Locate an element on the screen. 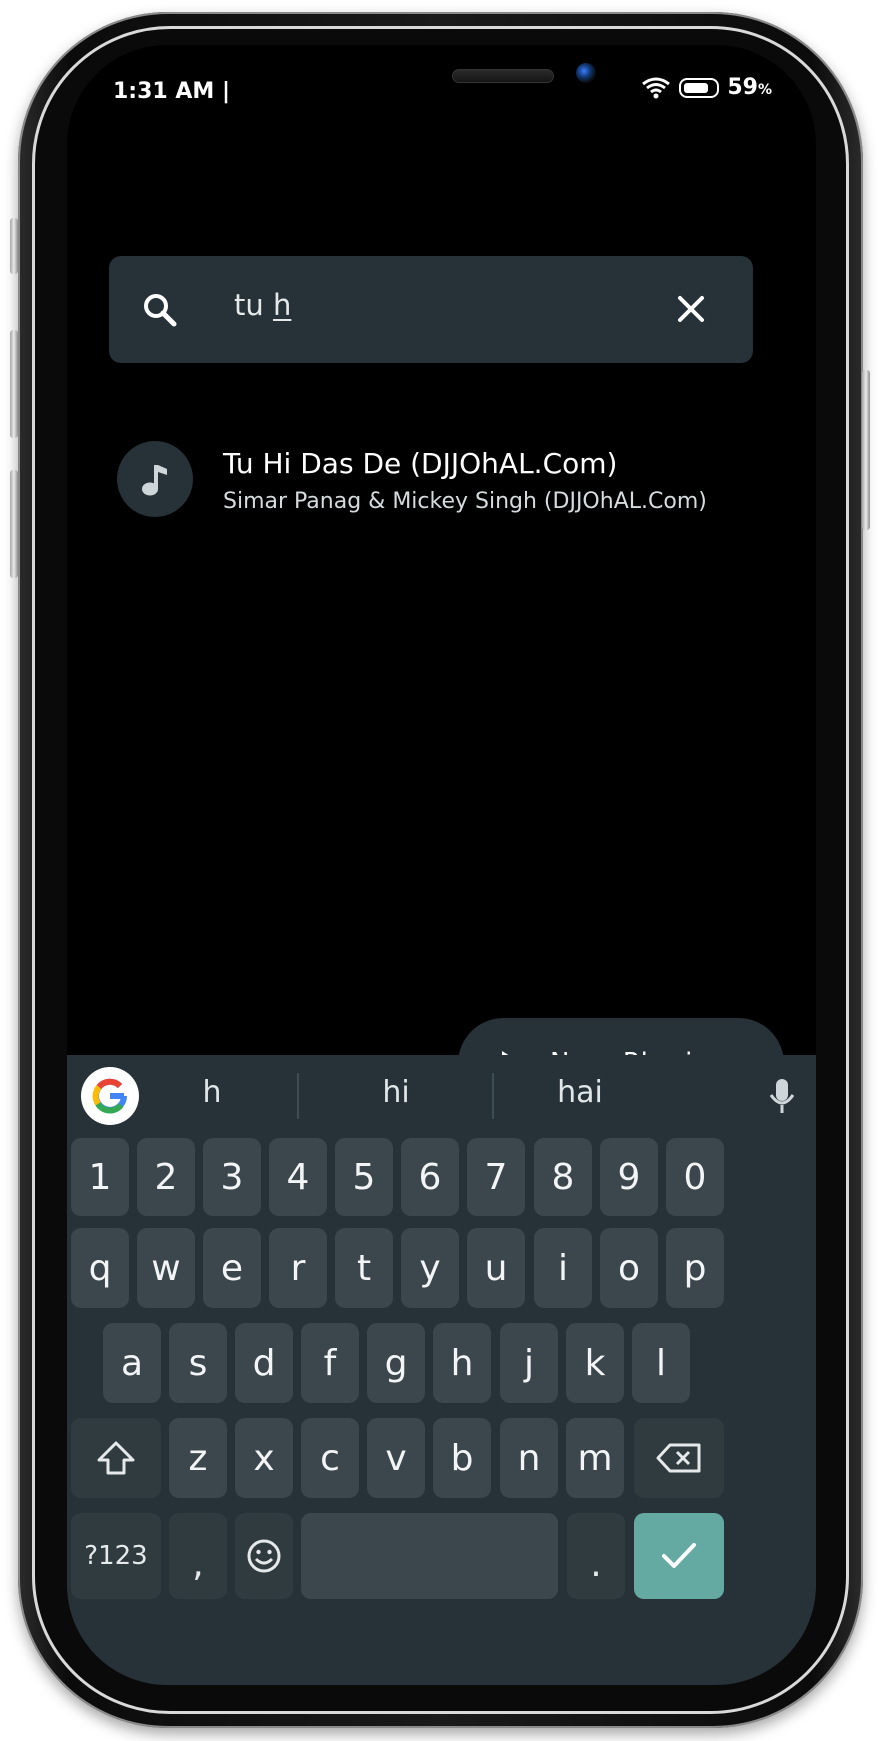  key-2: 2 is located at coordinates (166, 1177).